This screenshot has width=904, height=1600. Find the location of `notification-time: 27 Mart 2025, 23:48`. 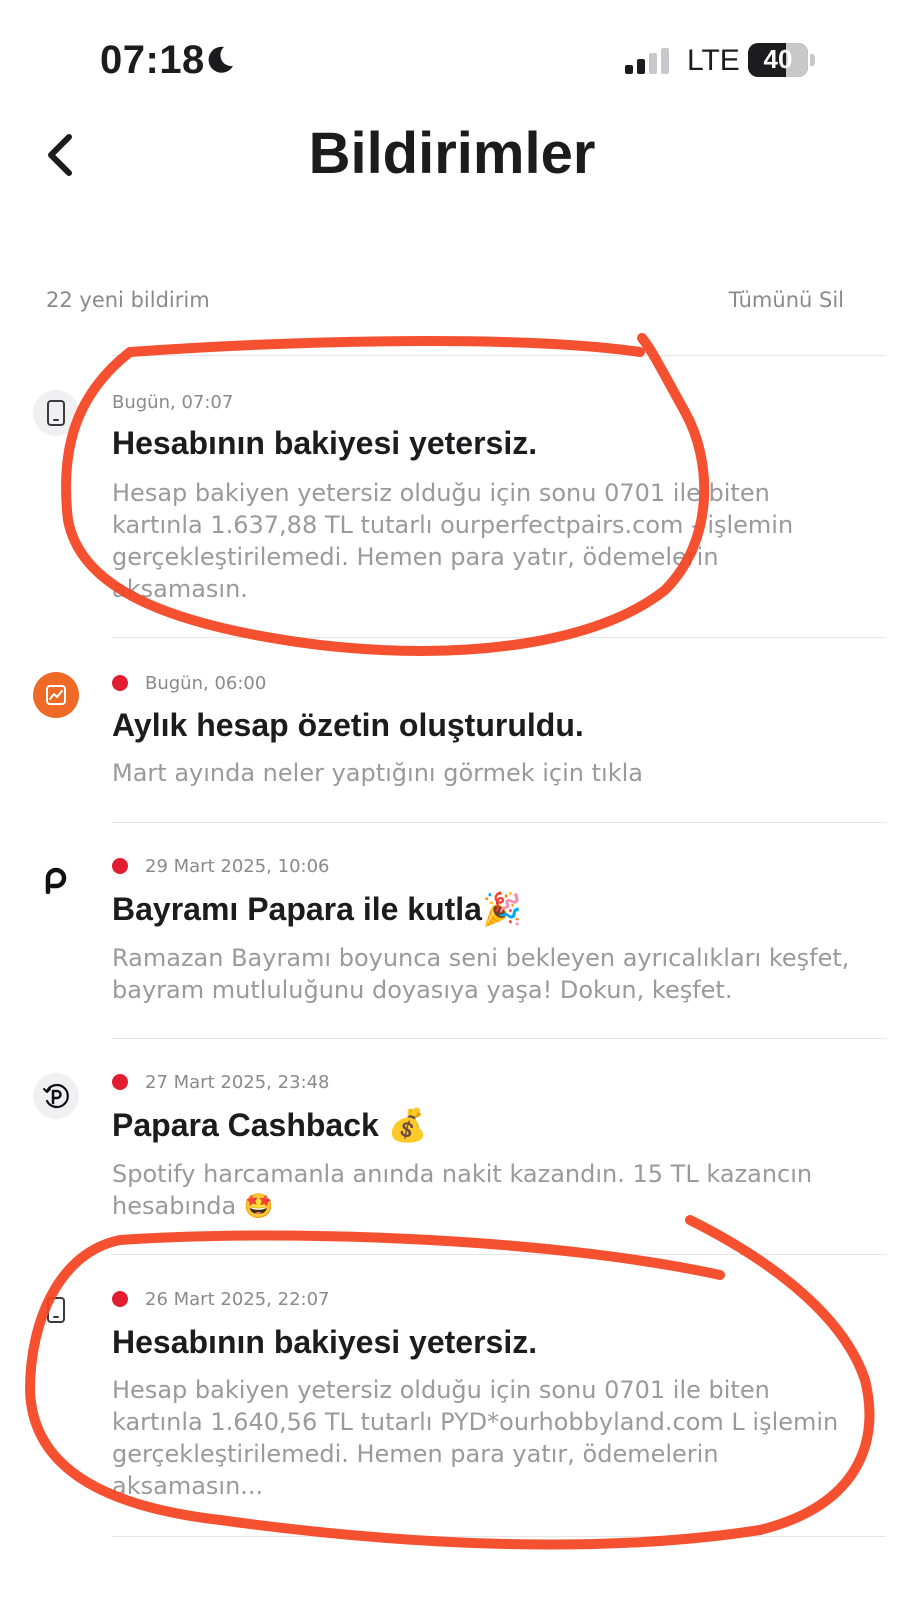

notification-time: 27 Mart 2025, 23:48 is located at coordinates (237, 1082).